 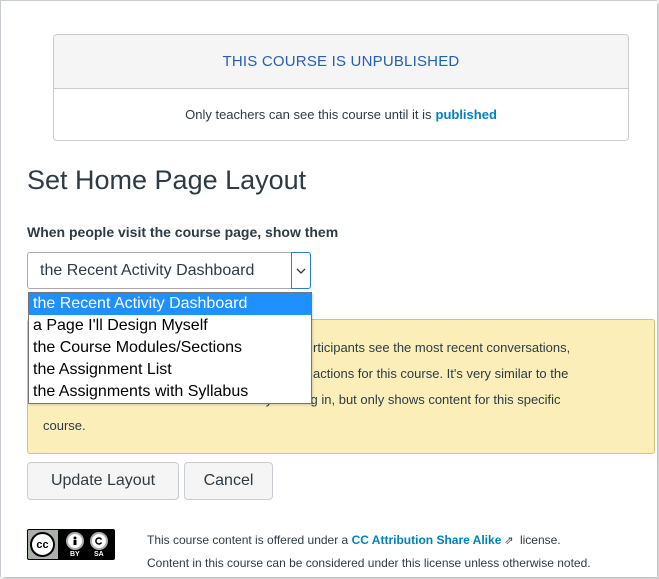 I want to click on chevron-down-icon, so click(x=301, y=270).